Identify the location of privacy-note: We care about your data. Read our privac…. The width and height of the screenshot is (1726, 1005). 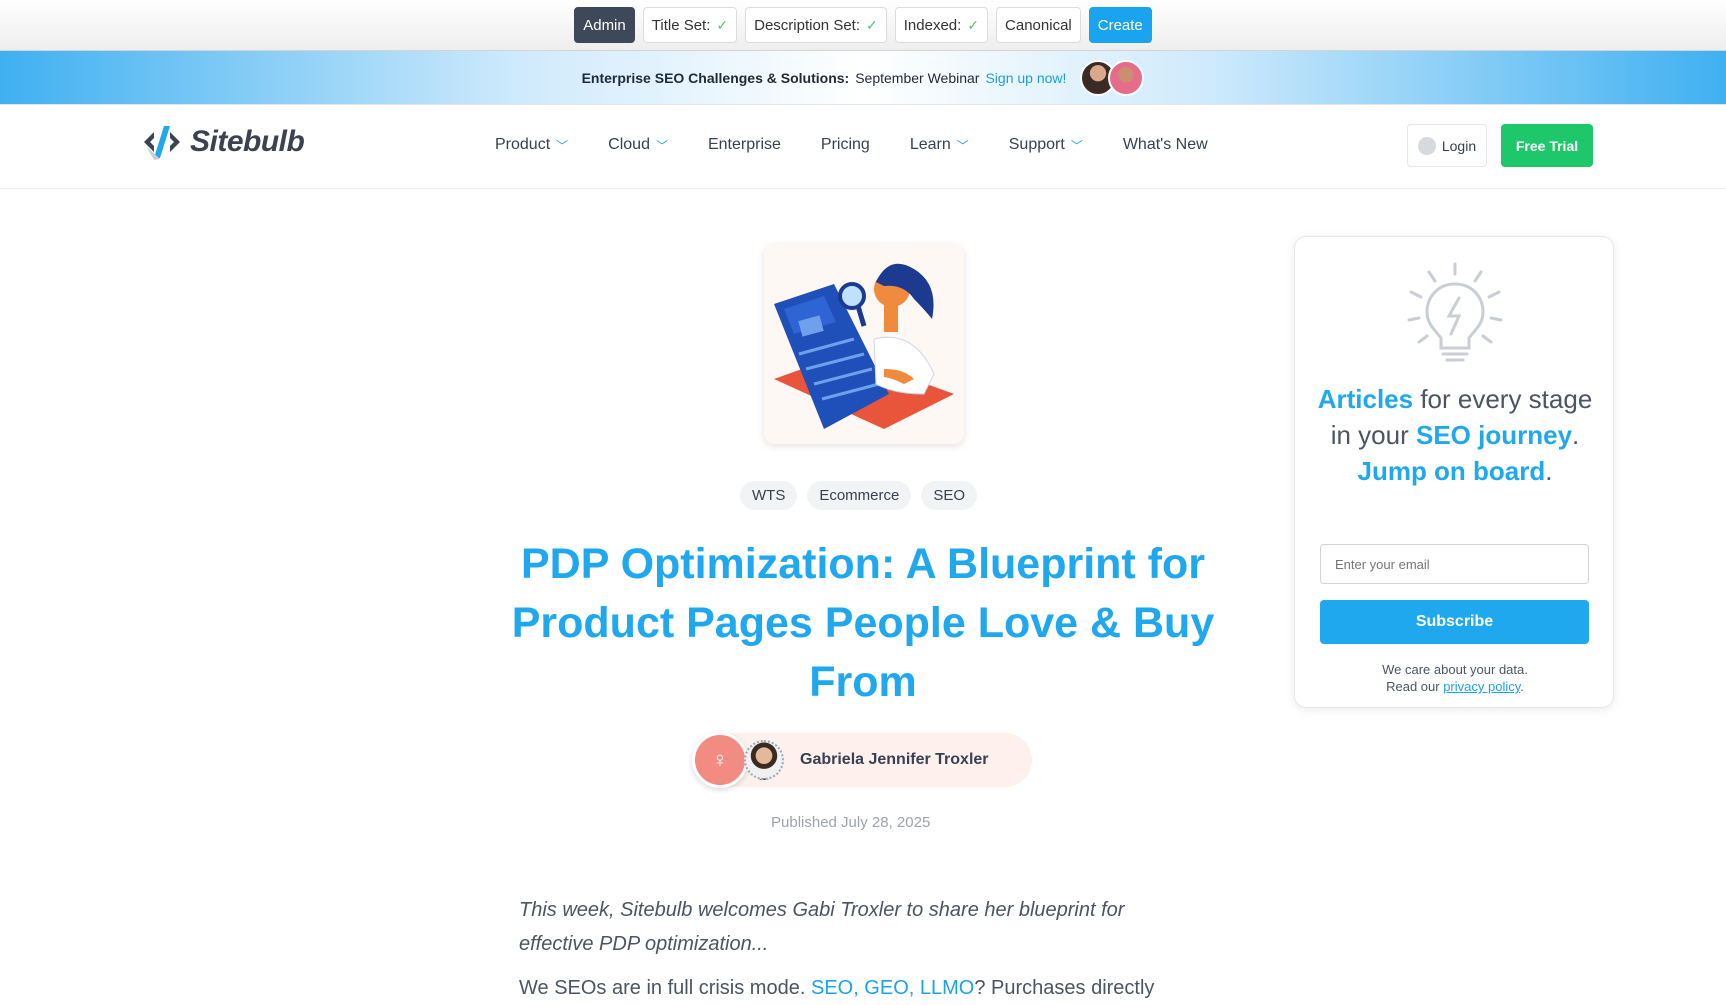
(1455, 678).